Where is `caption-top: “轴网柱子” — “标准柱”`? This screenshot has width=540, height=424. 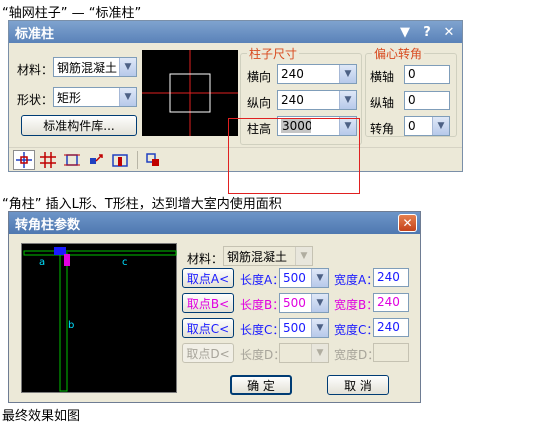 caption-top: “轴网柱子” — “标准柱” is located at coordinates (72, 13).